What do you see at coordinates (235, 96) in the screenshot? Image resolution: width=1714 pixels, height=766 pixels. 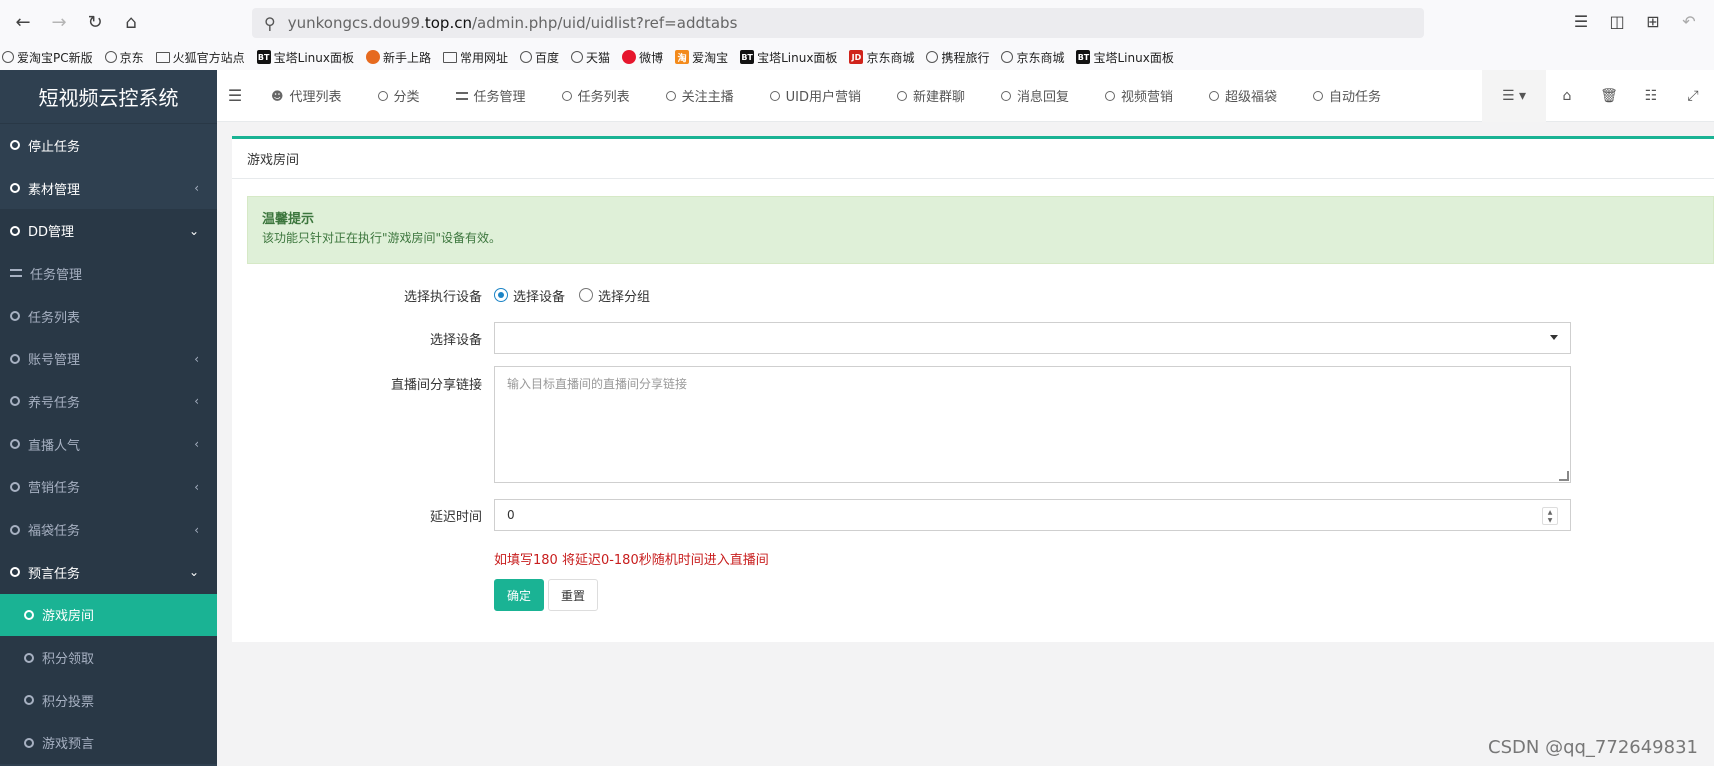 I see `hamburger-icon: ☰` at bounding box center [235, 96].